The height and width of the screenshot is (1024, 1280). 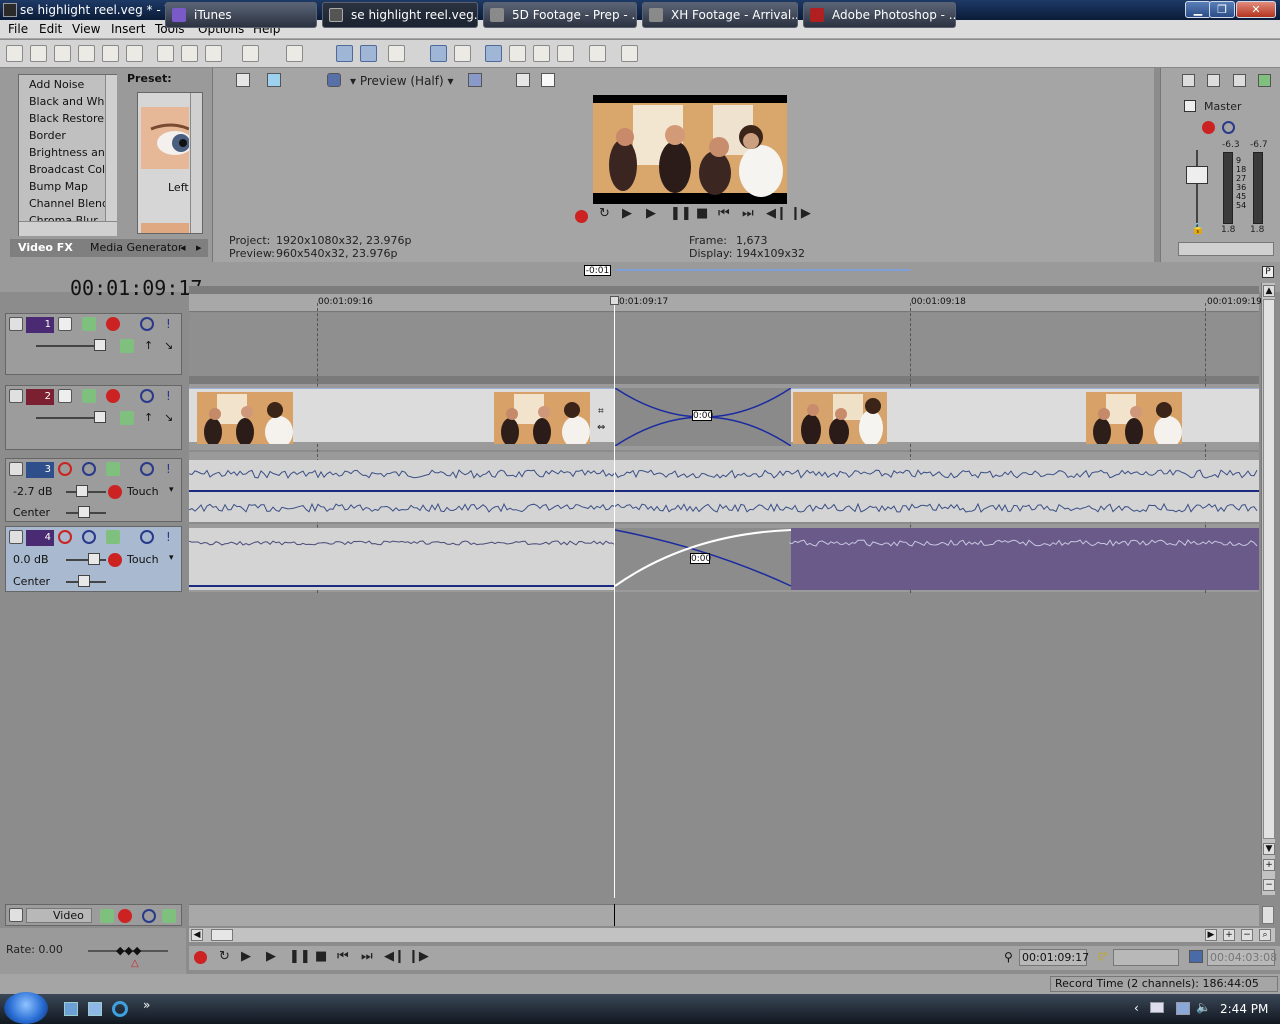 What do you see at coordinates (1157, 1007) in the screenshot?
I see `mail-icon` at bounding box center [1157, 1007].